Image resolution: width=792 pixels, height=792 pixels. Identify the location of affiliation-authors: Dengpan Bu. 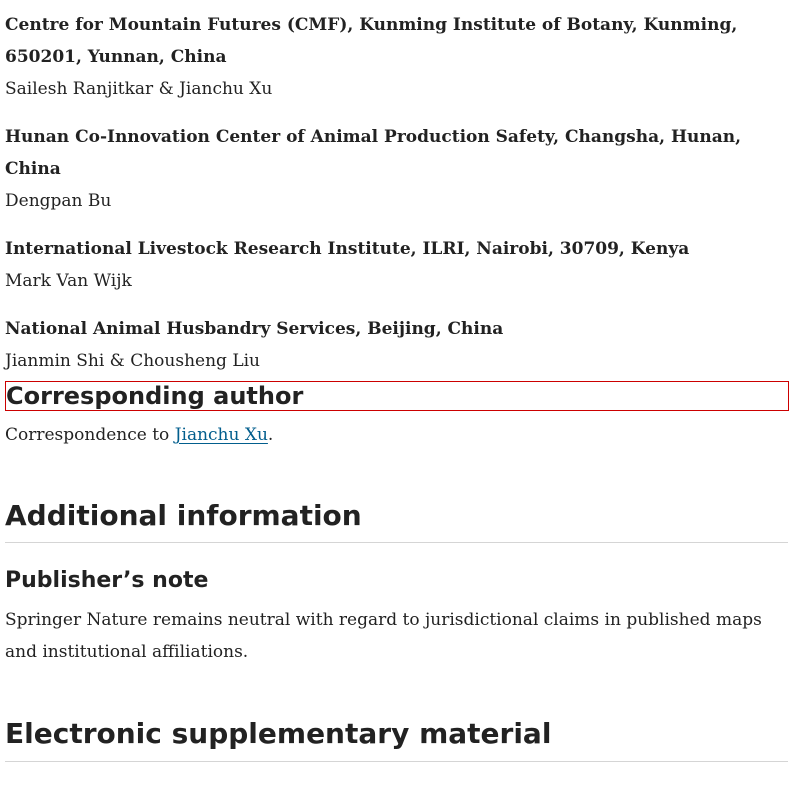
(58, 201).